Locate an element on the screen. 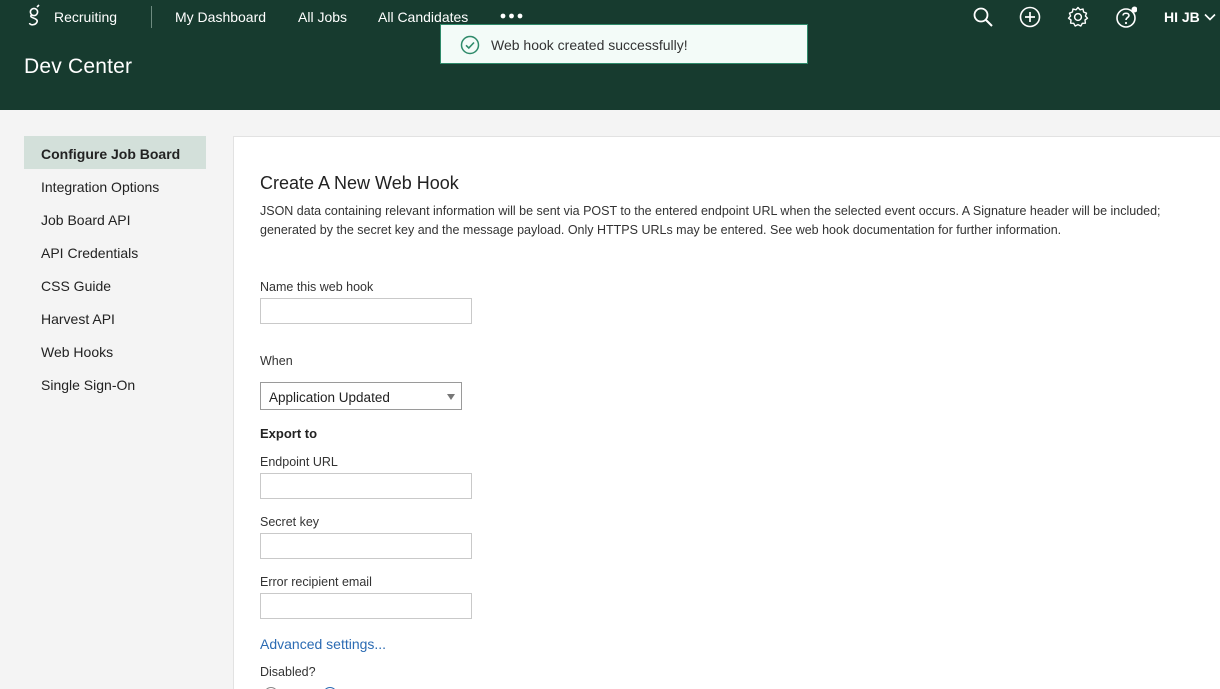  name-label: Name this web hook is located at coordinates (317, 287).